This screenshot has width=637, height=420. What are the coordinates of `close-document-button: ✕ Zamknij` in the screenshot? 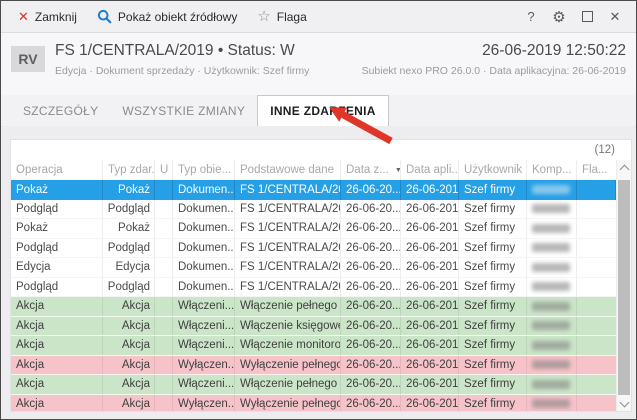 It's located at (47, 16).